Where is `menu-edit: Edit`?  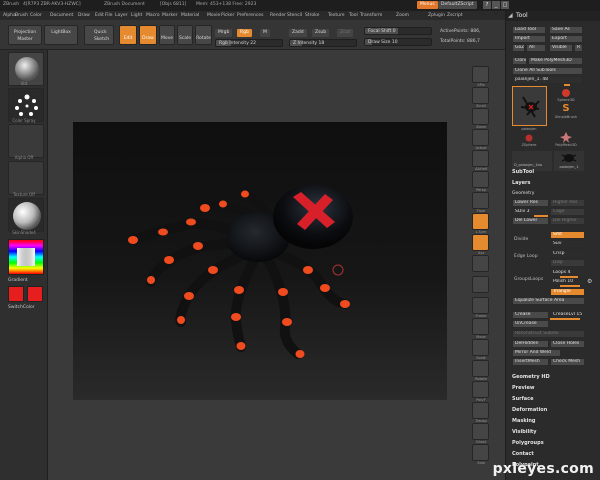 menu-edit: Edit is located at coordinates (99, 15).